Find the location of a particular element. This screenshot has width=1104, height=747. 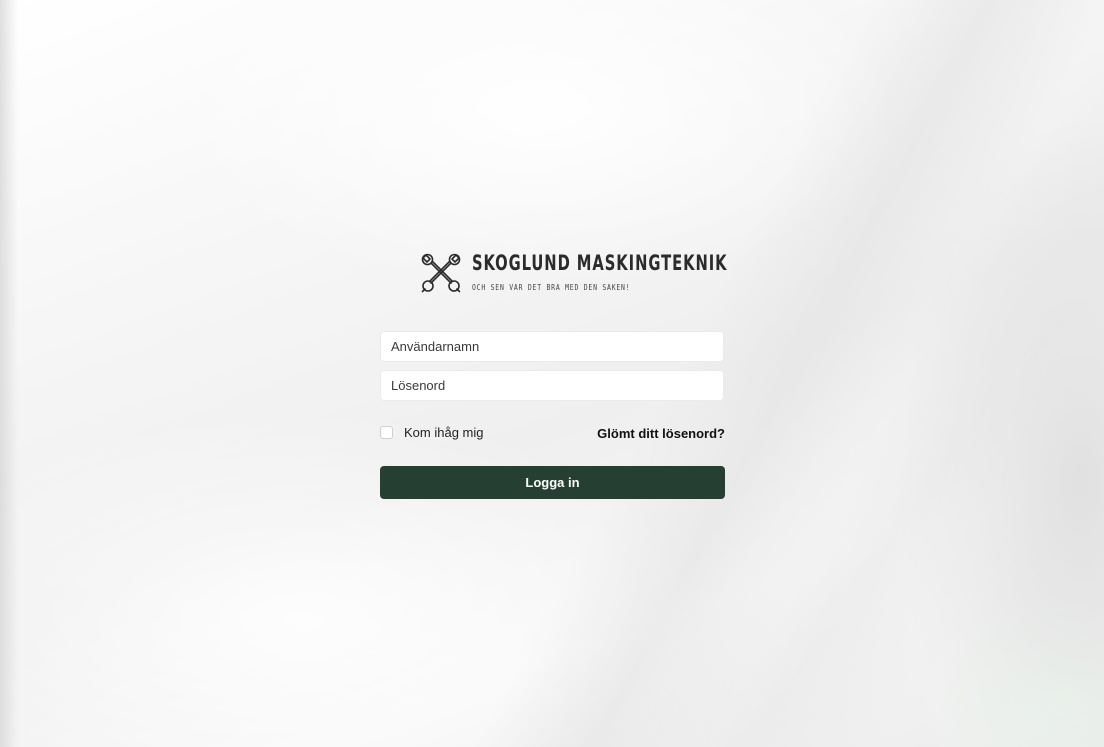

remember-me-option: Kom ihåg mig is located at coordinates (431, 432).